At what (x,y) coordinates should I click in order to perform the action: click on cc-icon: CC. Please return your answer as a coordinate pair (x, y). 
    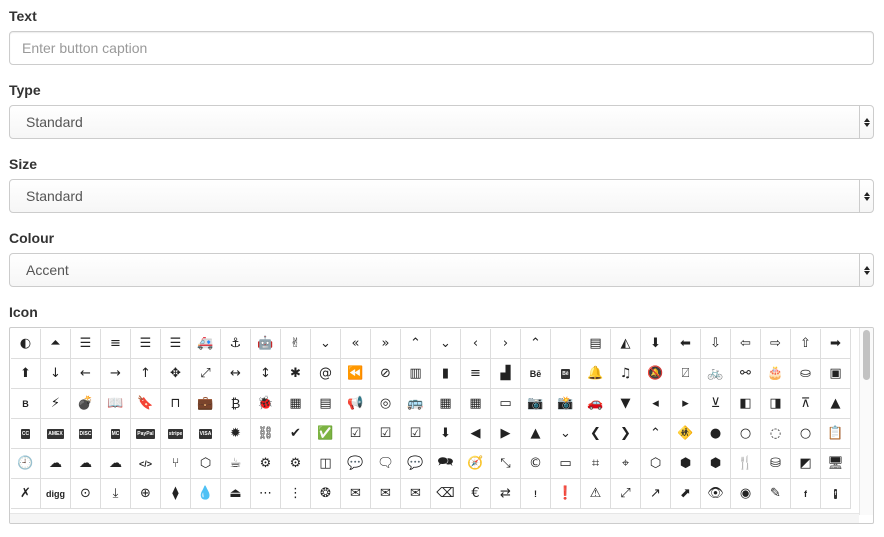
    Looking at the image, I should click on (26, 434).